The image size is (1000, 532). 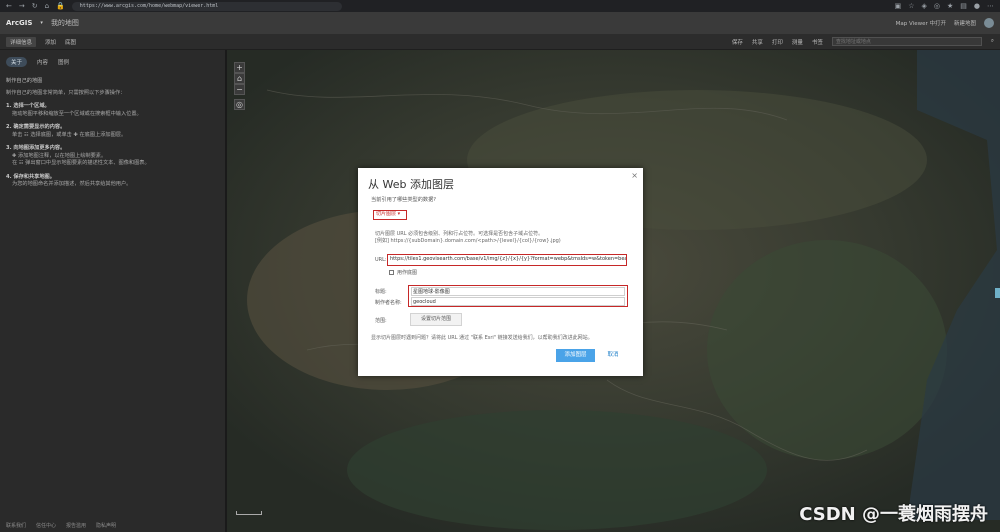 I want to click on layer-type-value: 切片图层, so click(x=386, y=214).